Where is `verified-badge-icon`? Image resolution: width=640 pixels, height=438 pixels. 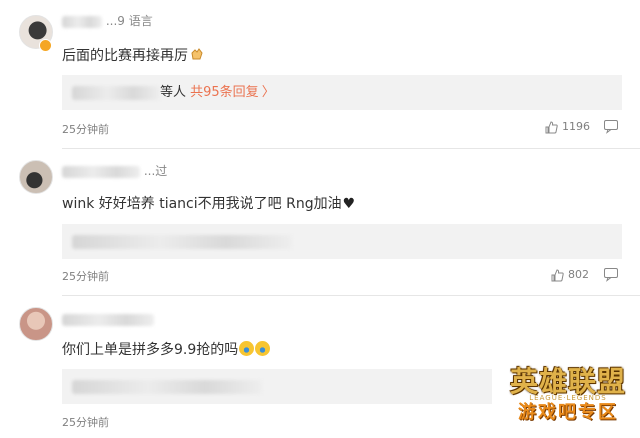 verified-badge-icon is located at coordinates (45, 45).